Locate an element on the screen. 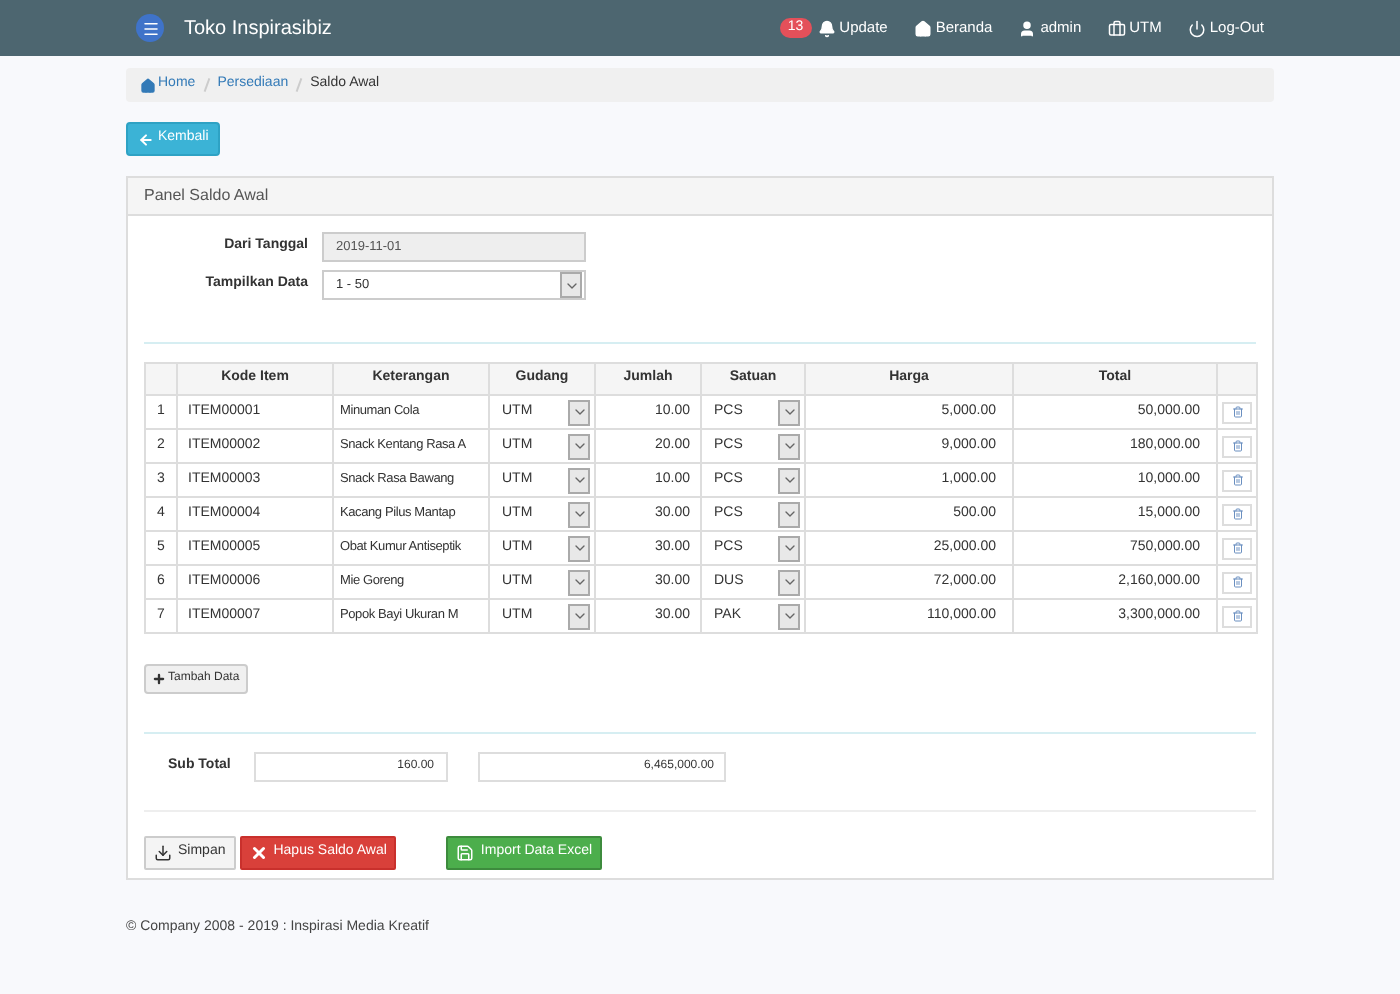 The height and width of the screenshot is (994, 1400). dropdown-caret-icon is located at coordinates (571, 285).